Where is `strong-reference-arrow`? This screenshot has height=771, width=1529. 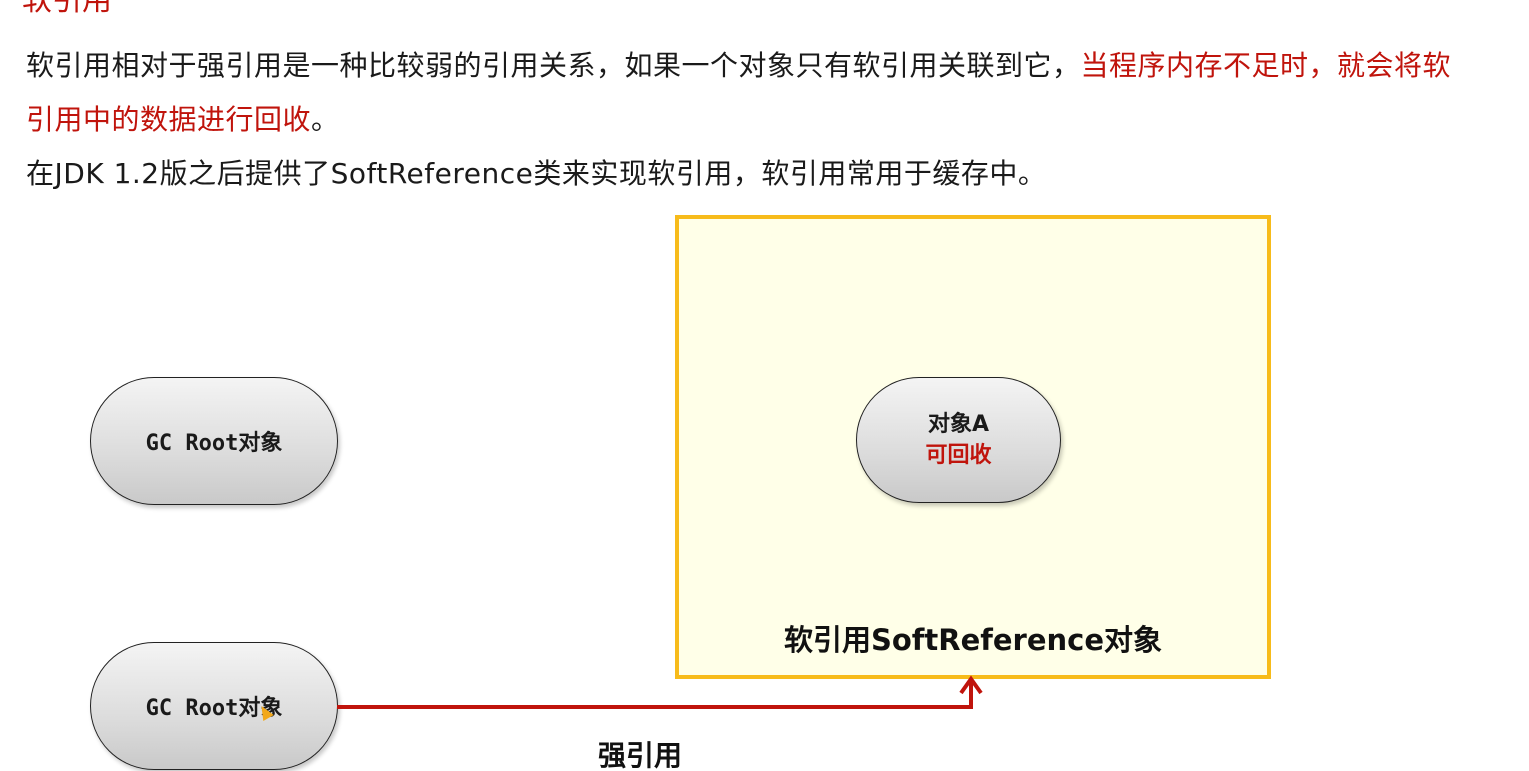
strong-reference-arrow is located at coordinates (660, 692).